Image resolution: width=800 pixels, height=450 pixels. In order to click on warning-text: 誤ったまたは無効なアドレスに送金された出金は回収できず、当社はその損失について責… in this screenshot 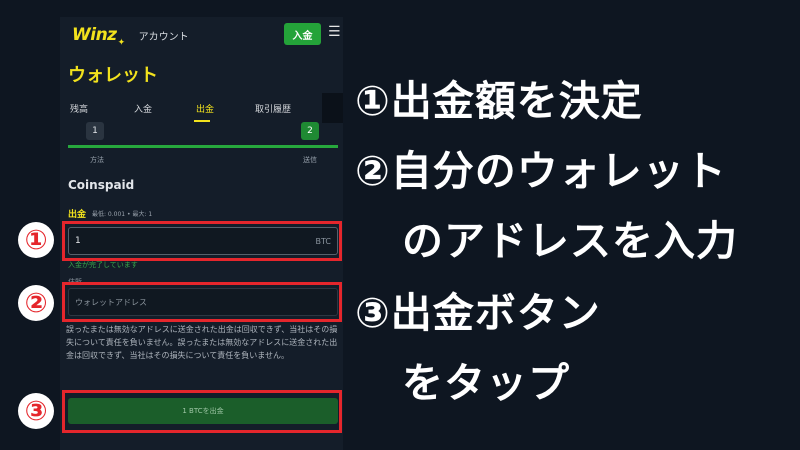, I will do `click(202, 342)`.